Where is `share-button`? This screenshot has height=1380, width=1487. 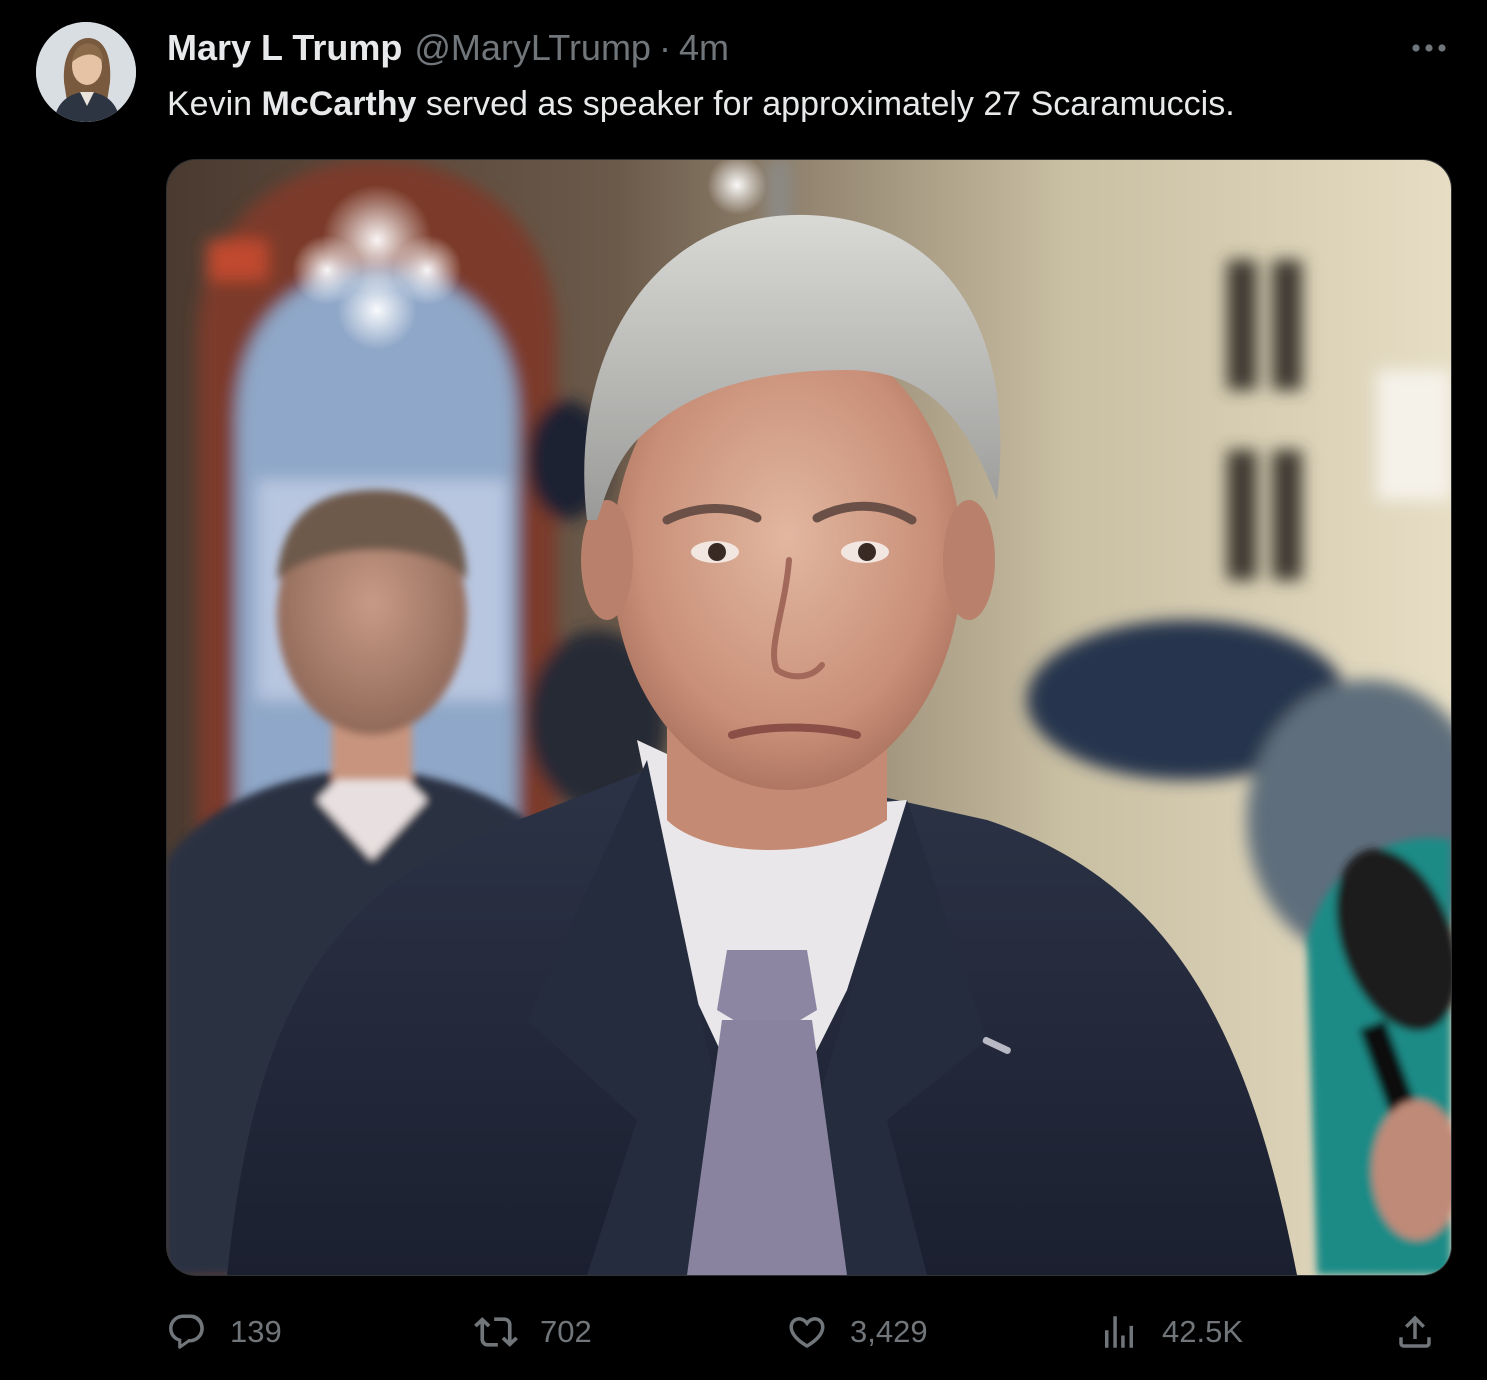
share-button is located at coordinates (1415, 1332).